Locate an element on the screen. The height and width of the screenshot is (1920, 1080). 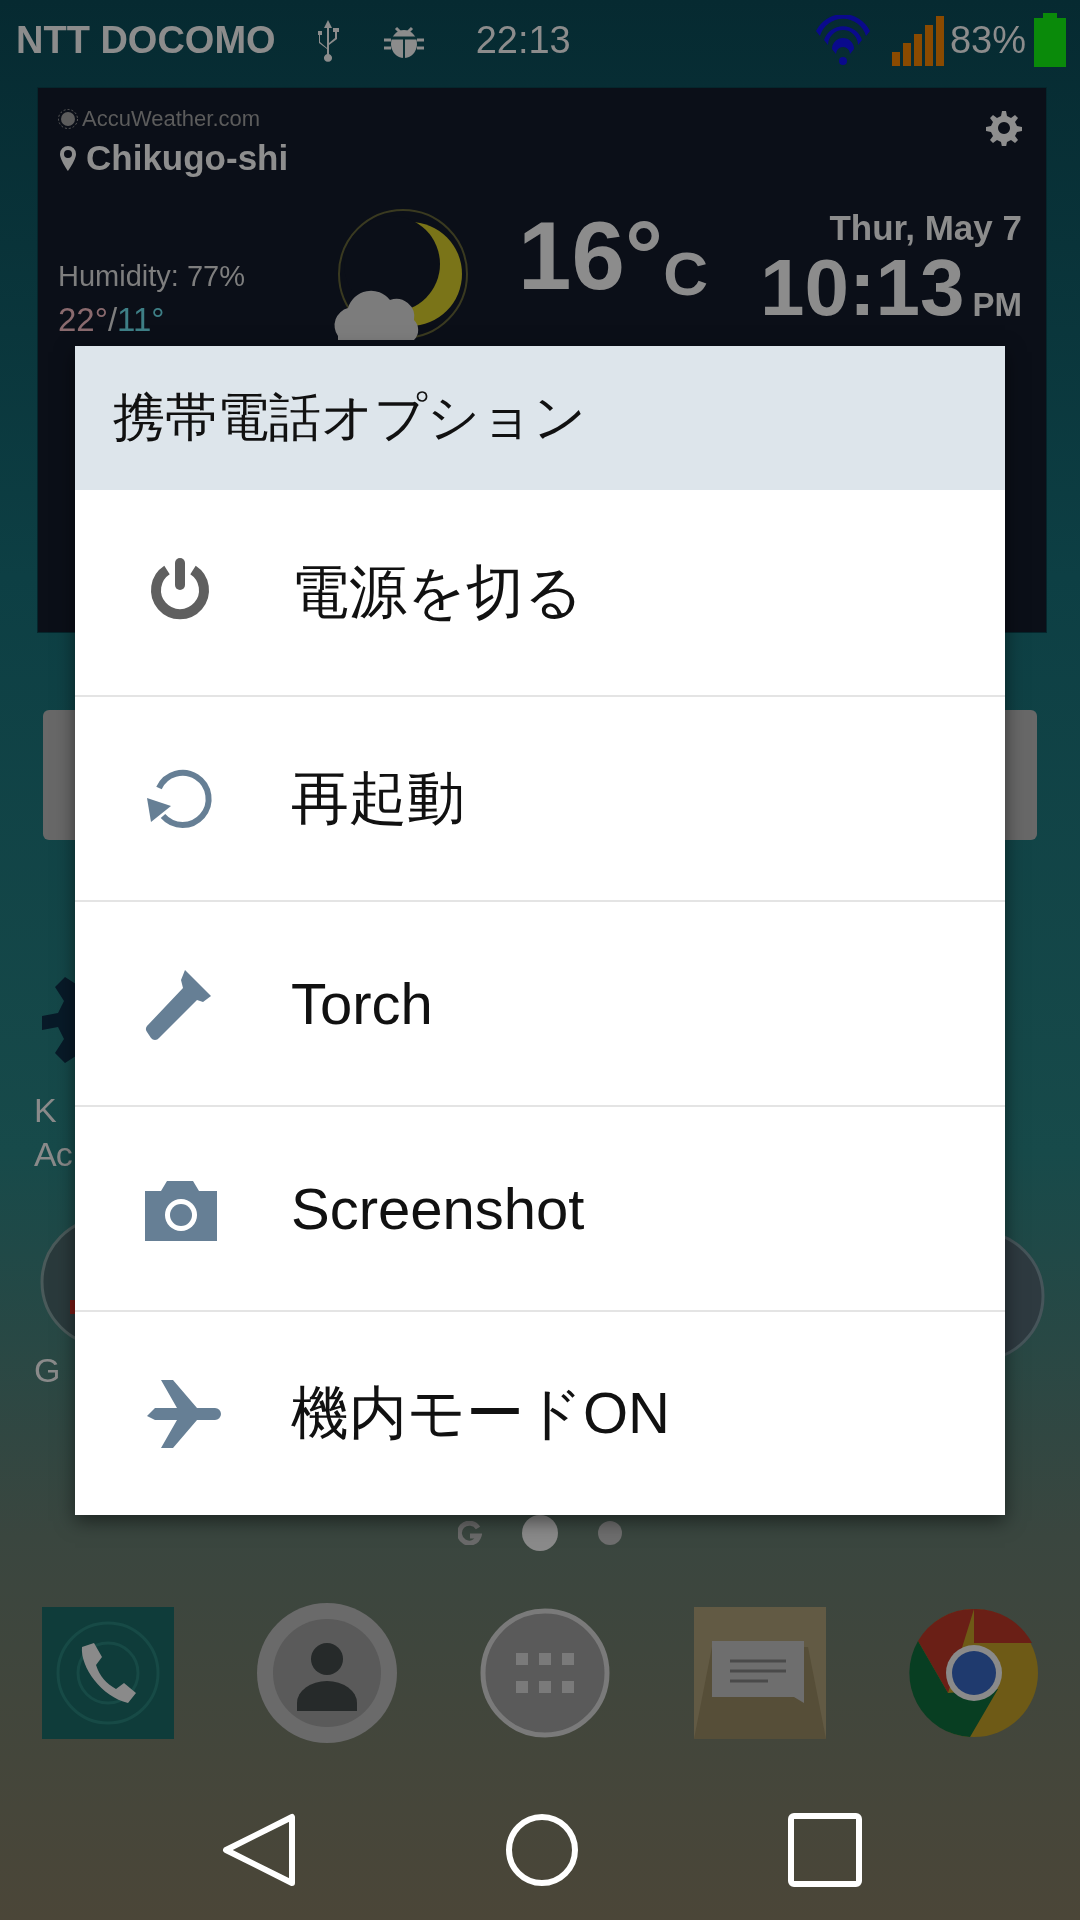
date-text: Thur, May 7 is located at coordinates (925, 228).